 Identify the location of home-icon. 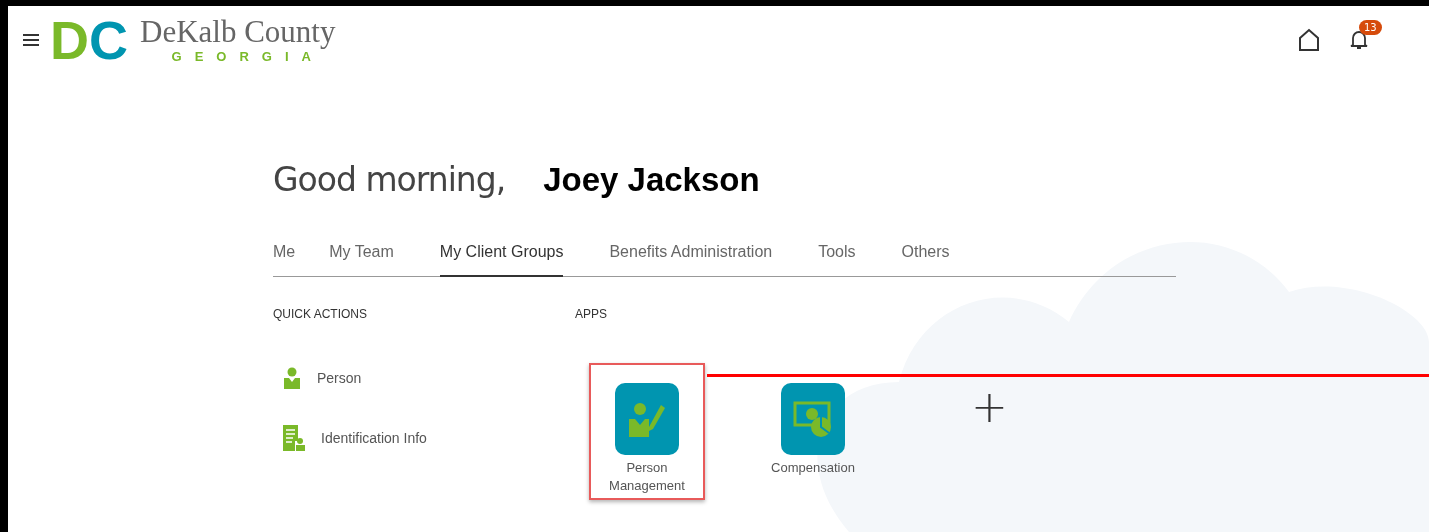
(1309, 40).